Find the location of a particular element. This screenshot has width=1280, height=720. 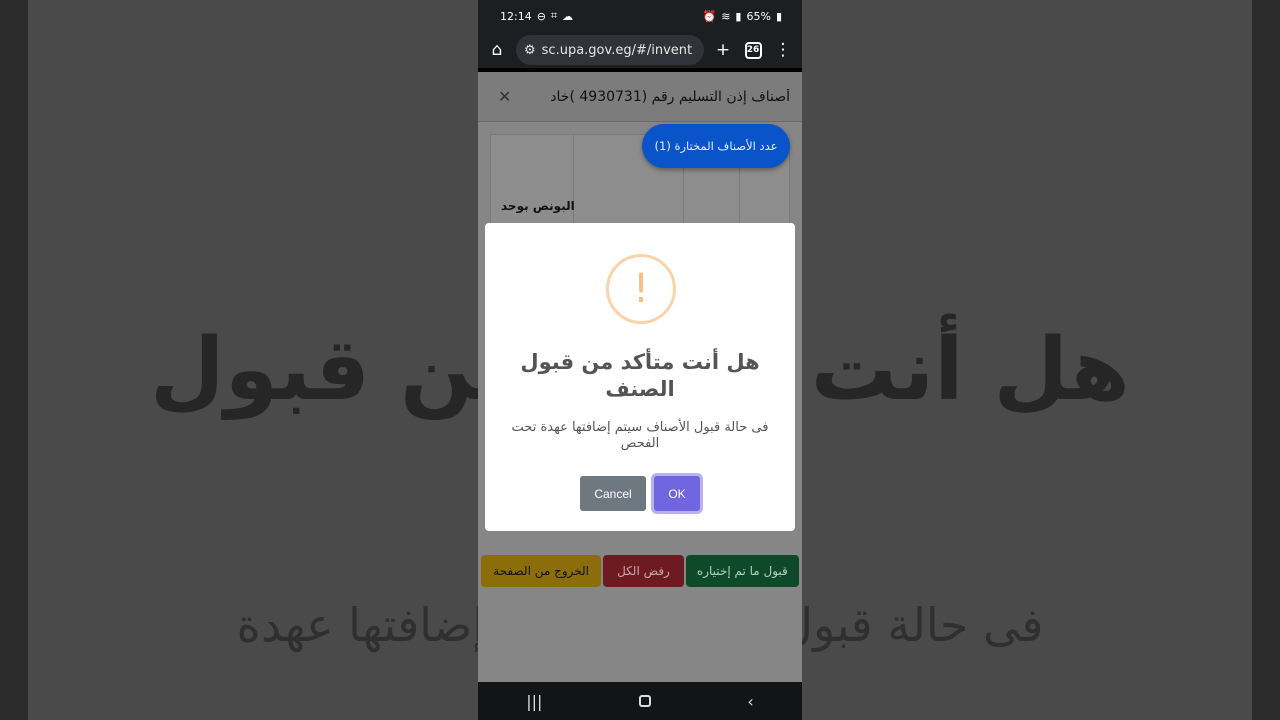

url-text: sc.upa.gov.eg/#/invent is located at coordinates (617, 50).